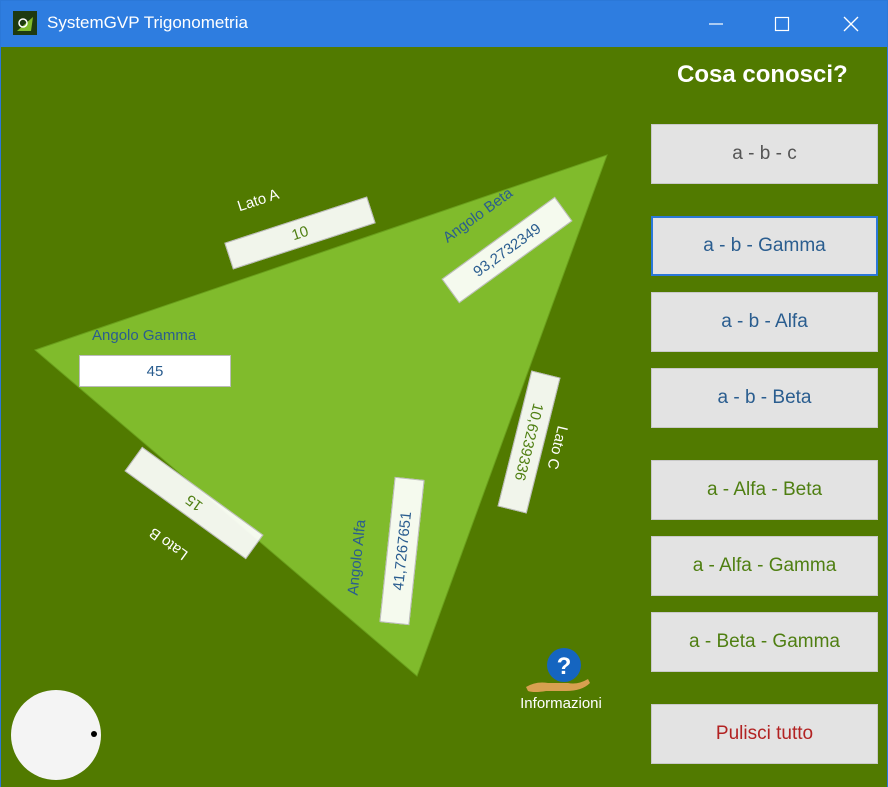  I want to click on minimize-button, so click(716, 24).